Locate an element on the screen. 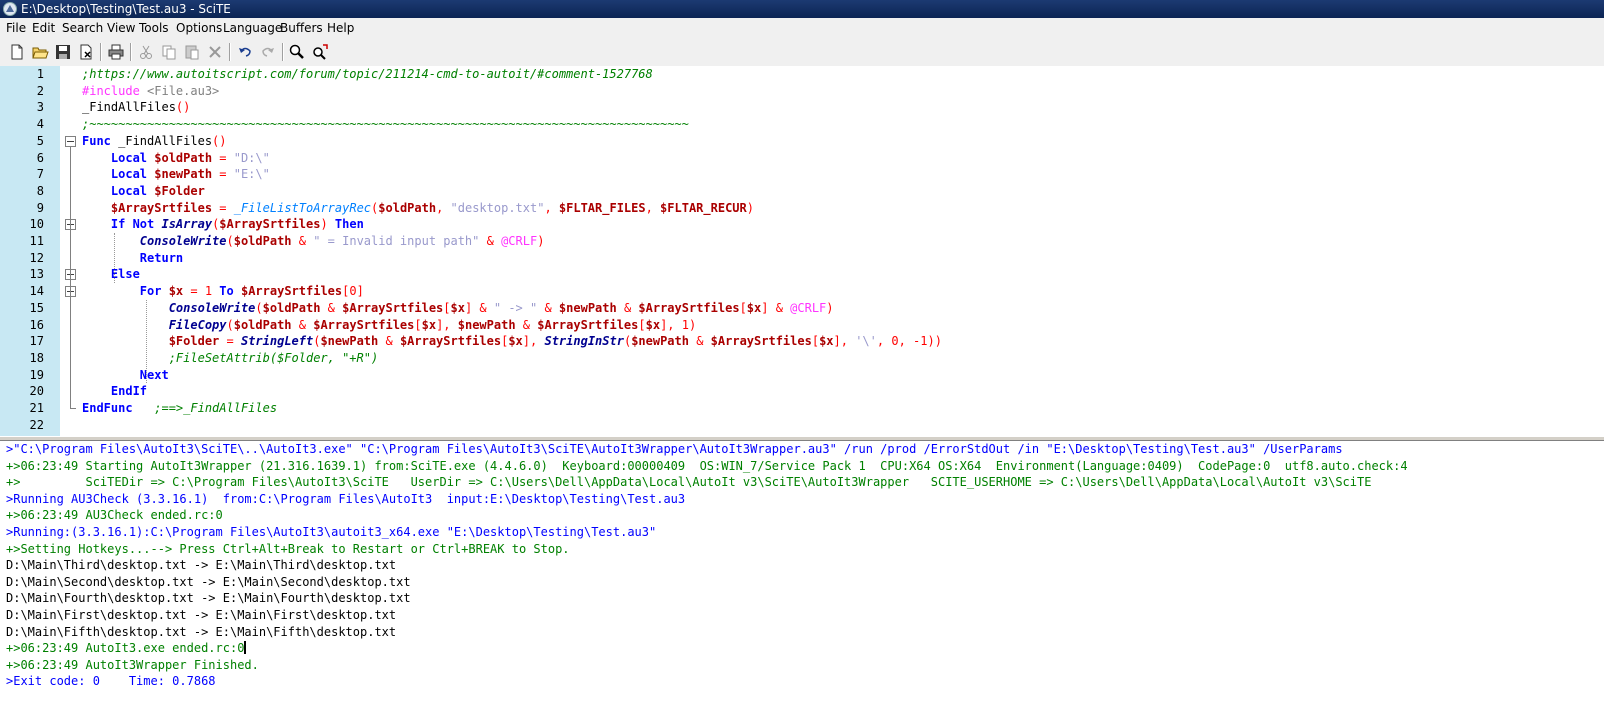 The width and height of the screenshot is (1604, 711). output-line: +>06:23:49 AutoIt3.exe ended.rc:0 is located at coordinates (126, 648).